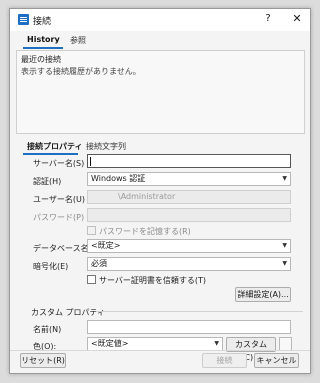  I want to click on encryption-select: 必須 ▼, so click(189, 264).